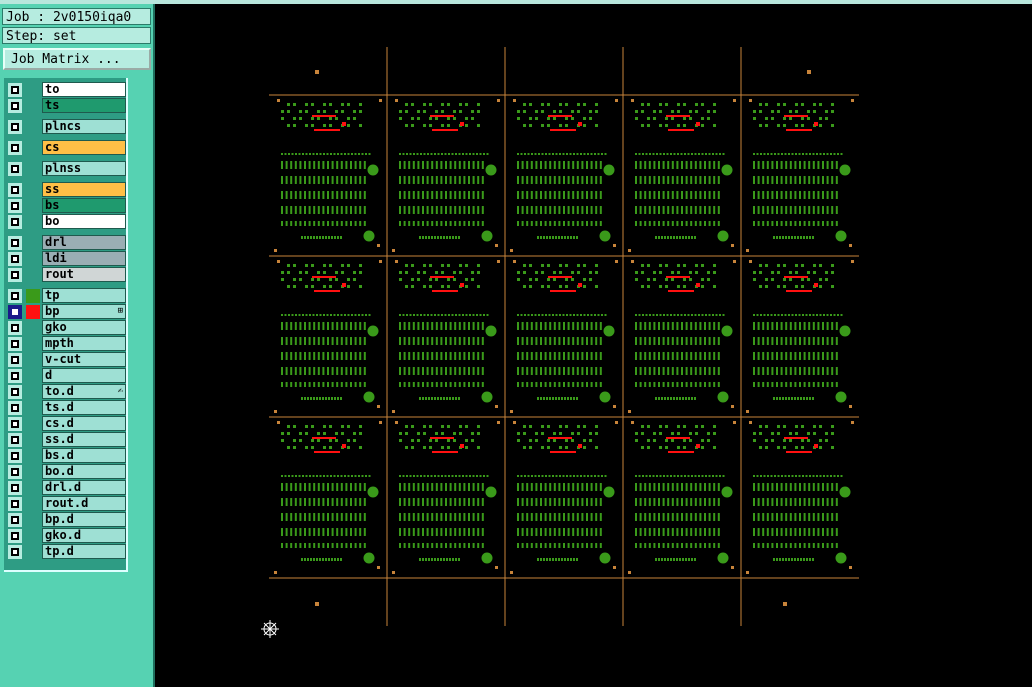 The width and height of the screenshot is (1032, 687). What do you see at coordinates (84, 105) in the screenshot?
I see `layer-name-label: ts` at bounding box center [84, 105].